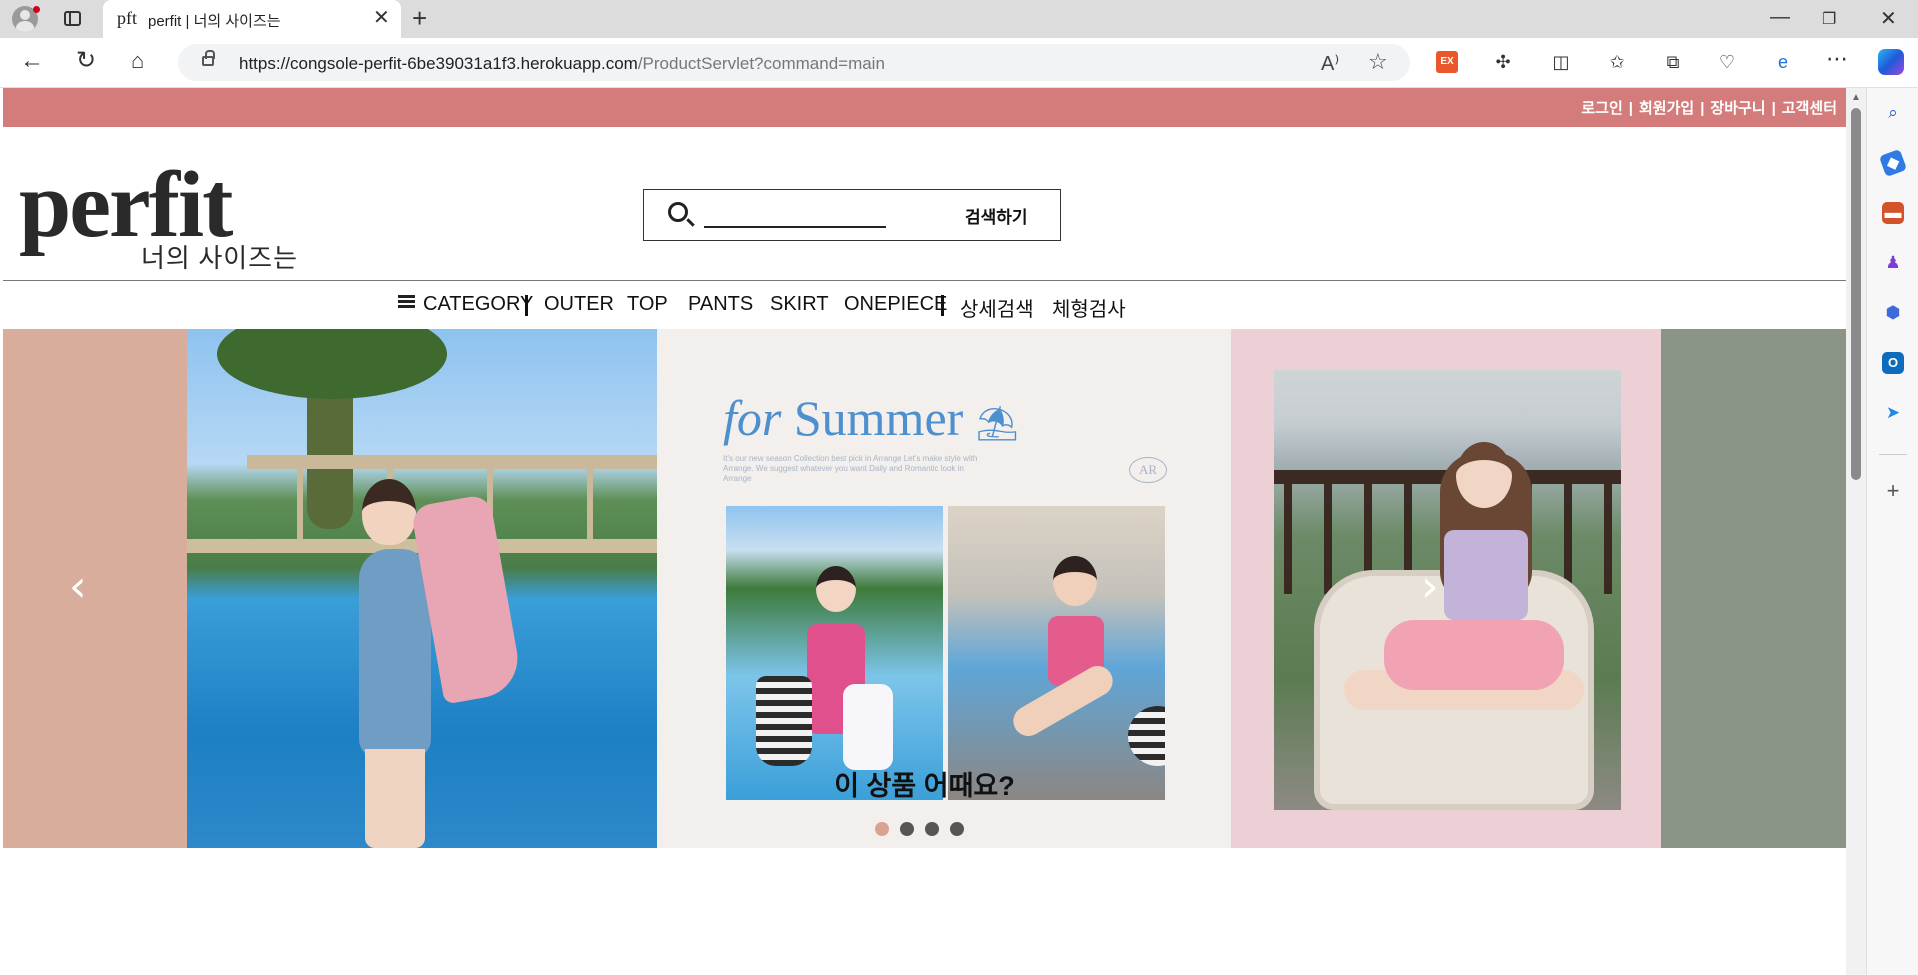 This screenshot has width=1918, height=975. What do you see at coordinates (959, 19) in the screenshot?
I see `browser-tab-bar: pft perfit | 너의 사이즈는 ✕ + — ❐ ✕` at bounding box center [959, 19].